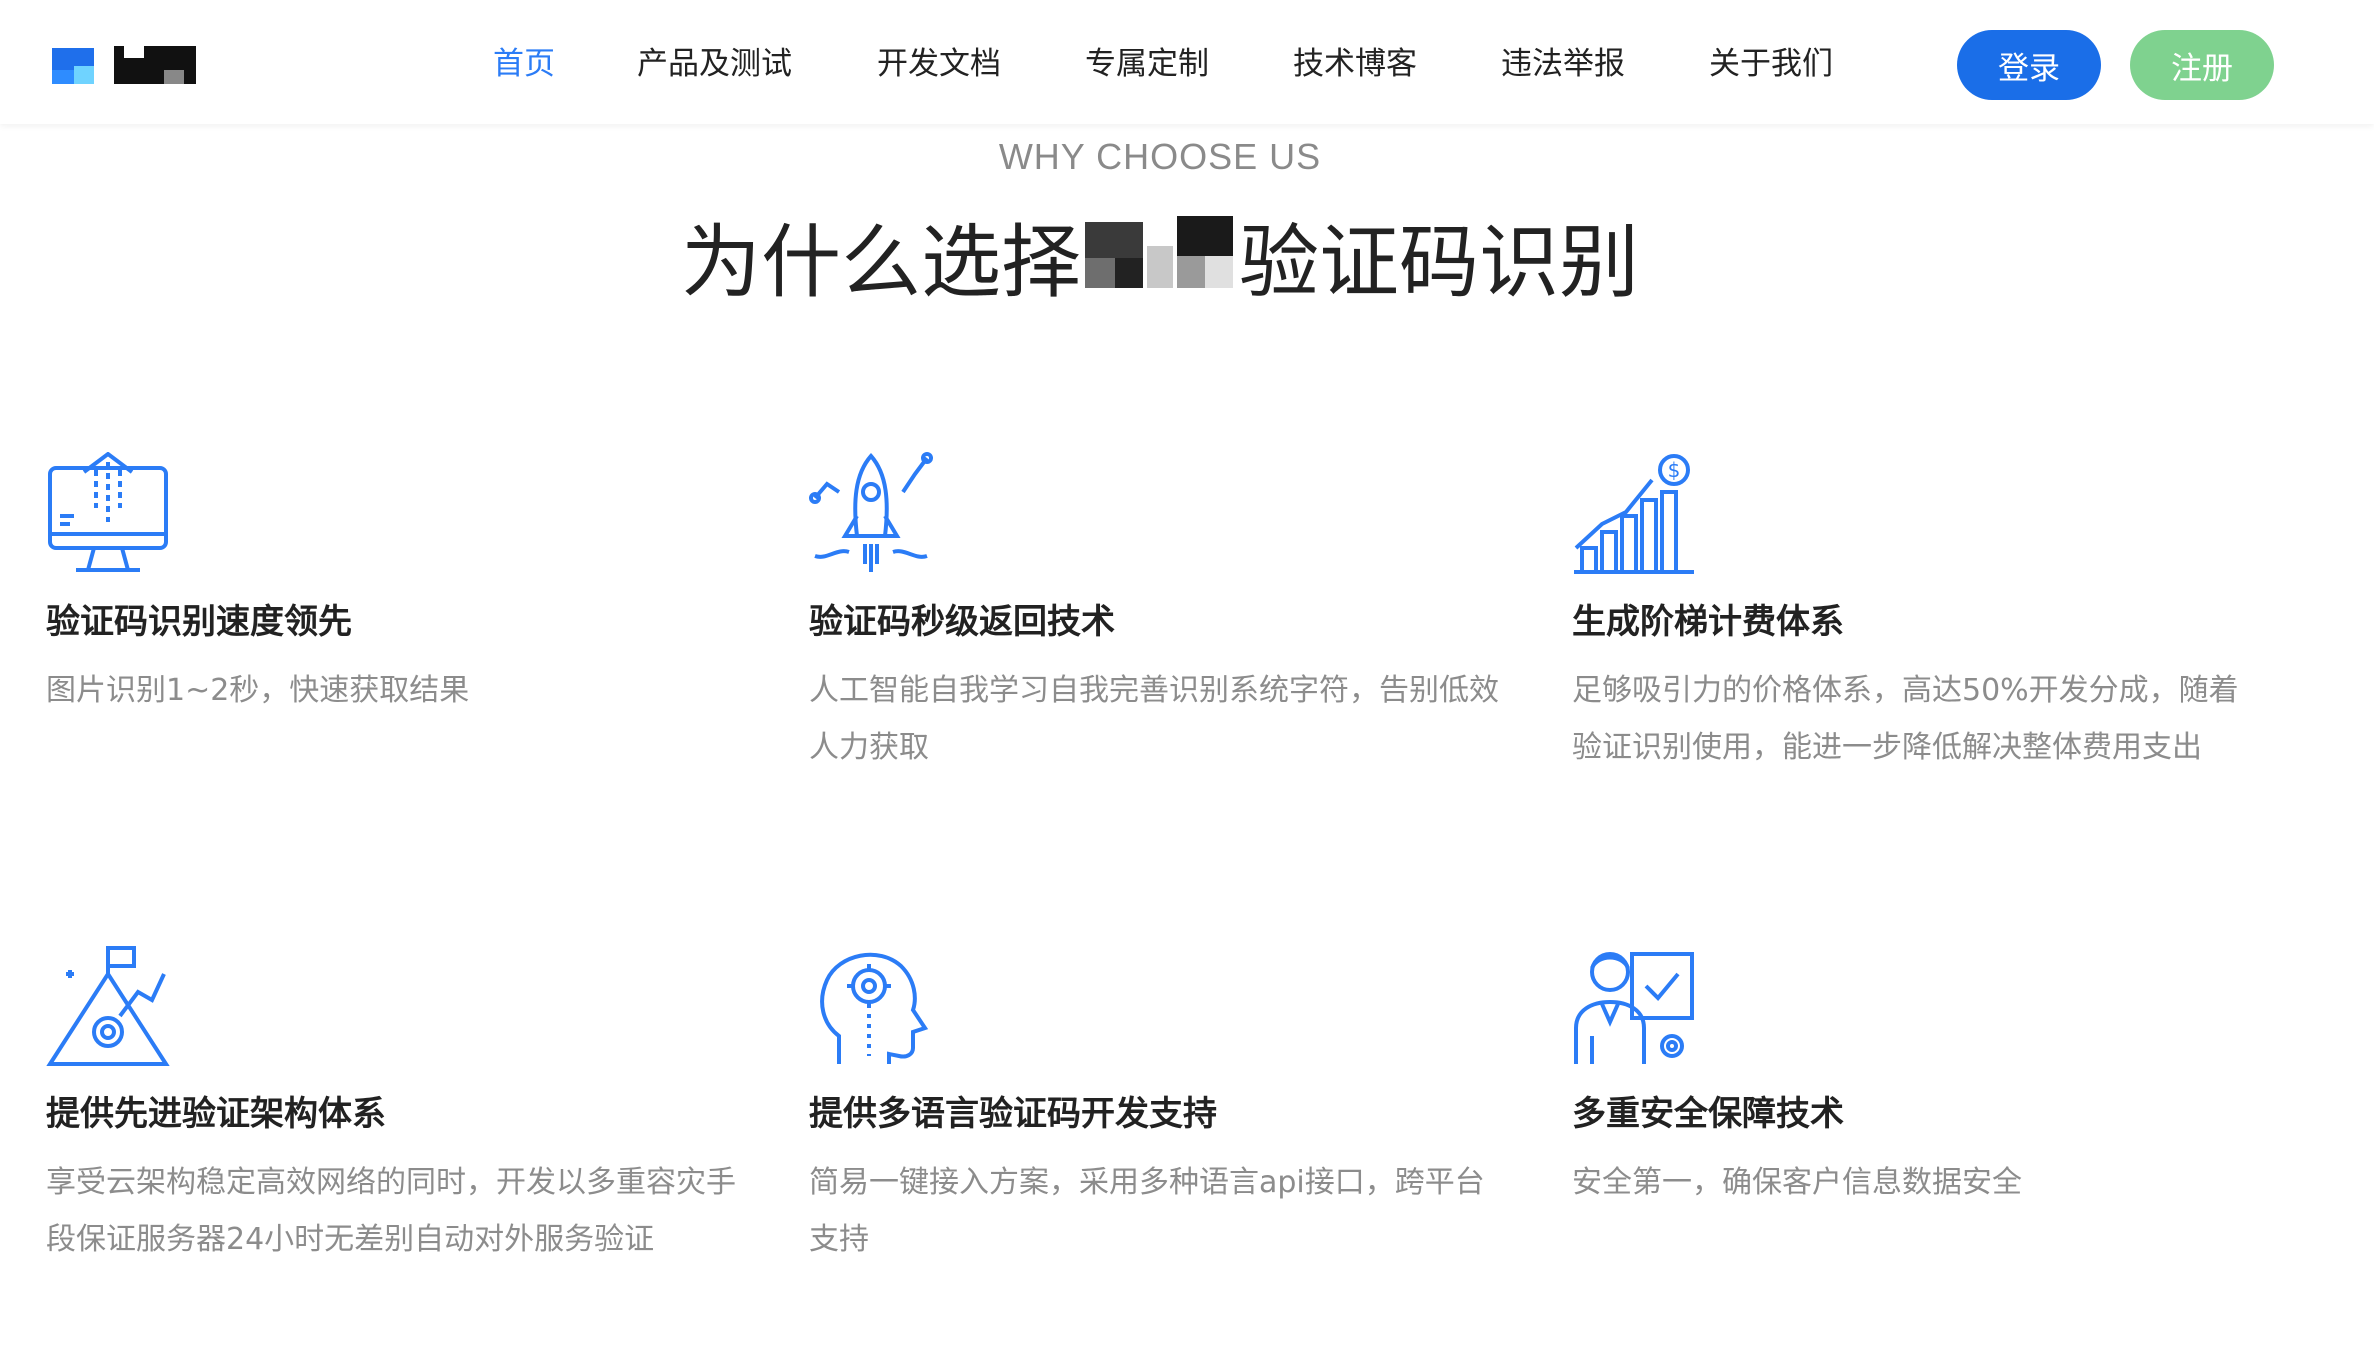 The width and height of the screenshot is (2374, 1368). What do you see at coordinates (1147, 60) in the screenshot?
I see `nav-item-custom: 专属定制` at bounding box center [1147, 60].